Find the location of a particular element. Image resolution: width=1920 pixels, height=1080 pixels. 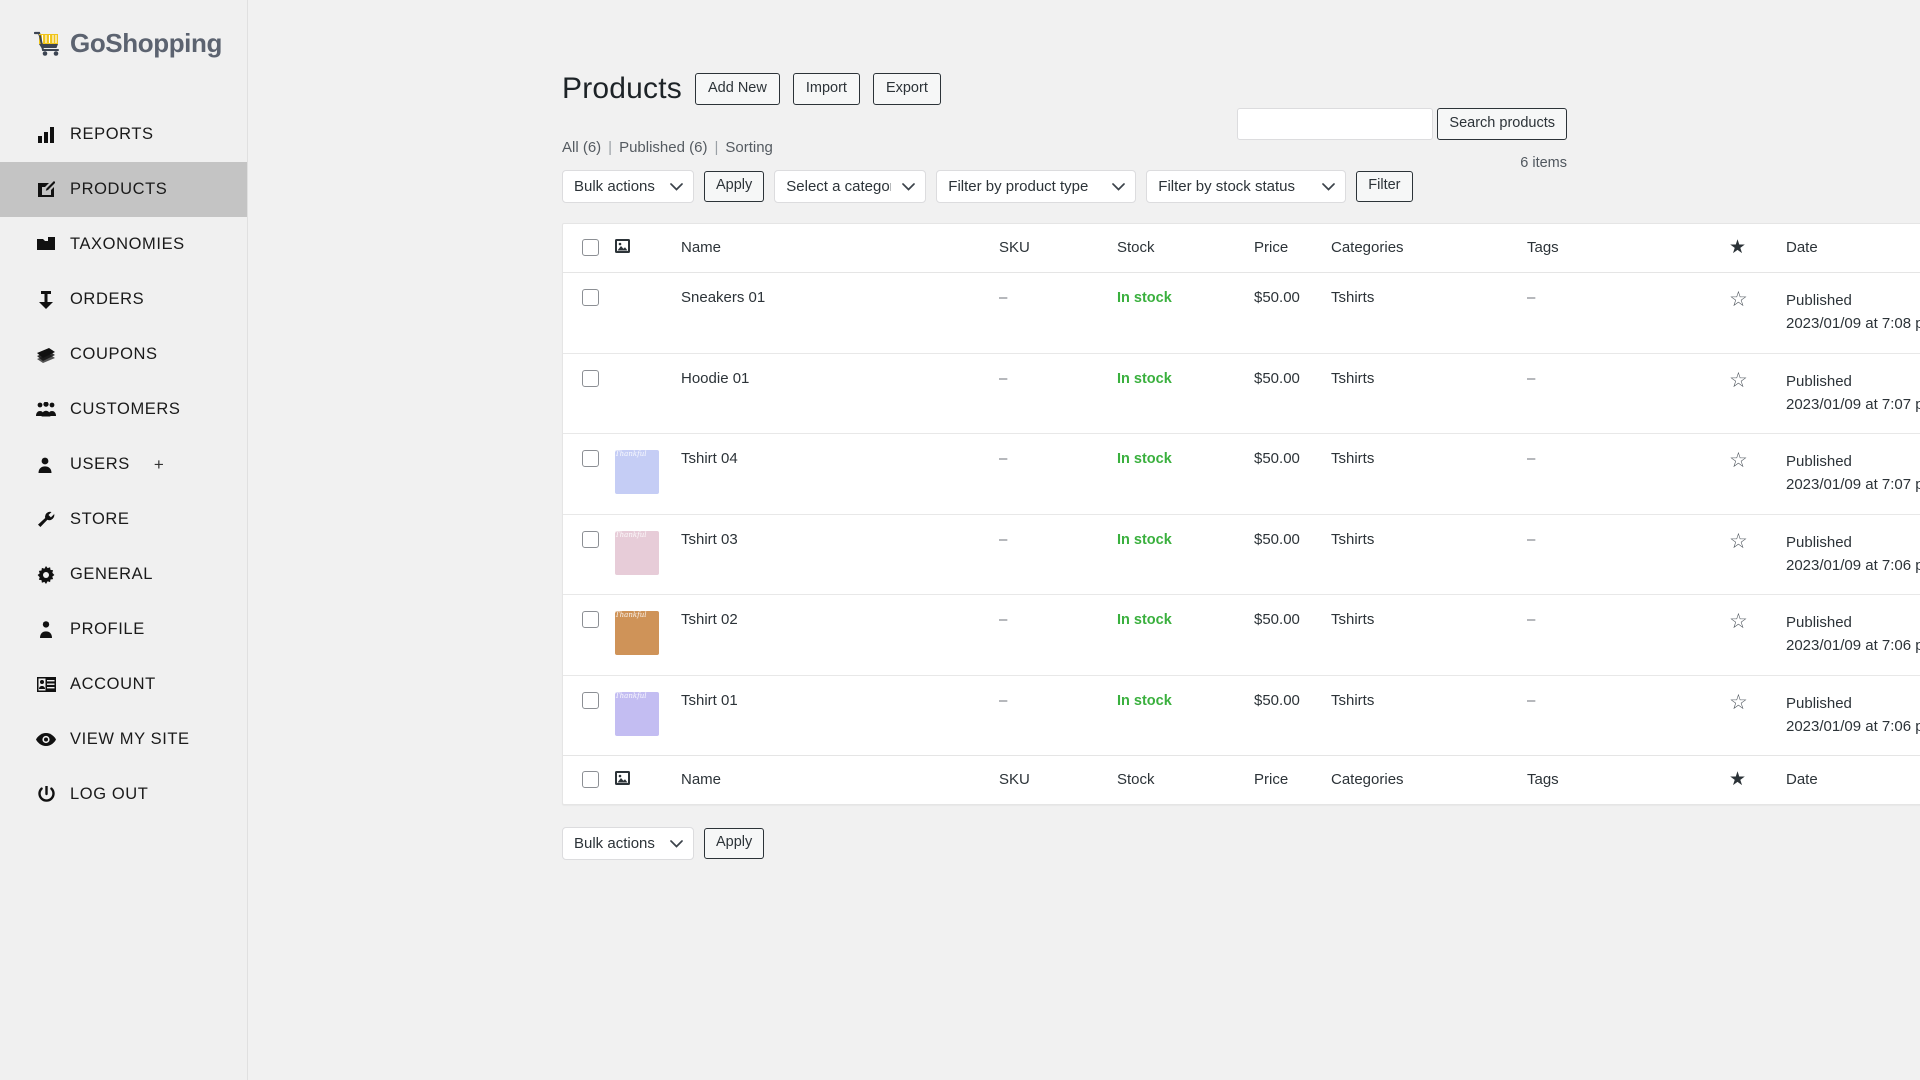

product-name-link: Sneakers 01 is located at coordinates (723, 297).